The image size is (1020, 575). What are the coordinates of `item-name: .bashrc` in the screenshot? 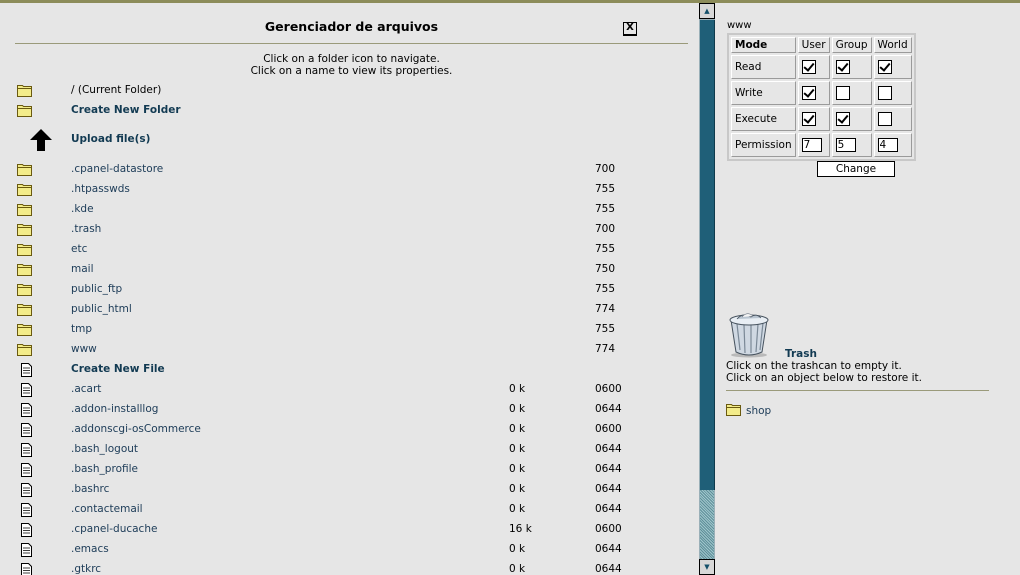 It's located at (90, 489).